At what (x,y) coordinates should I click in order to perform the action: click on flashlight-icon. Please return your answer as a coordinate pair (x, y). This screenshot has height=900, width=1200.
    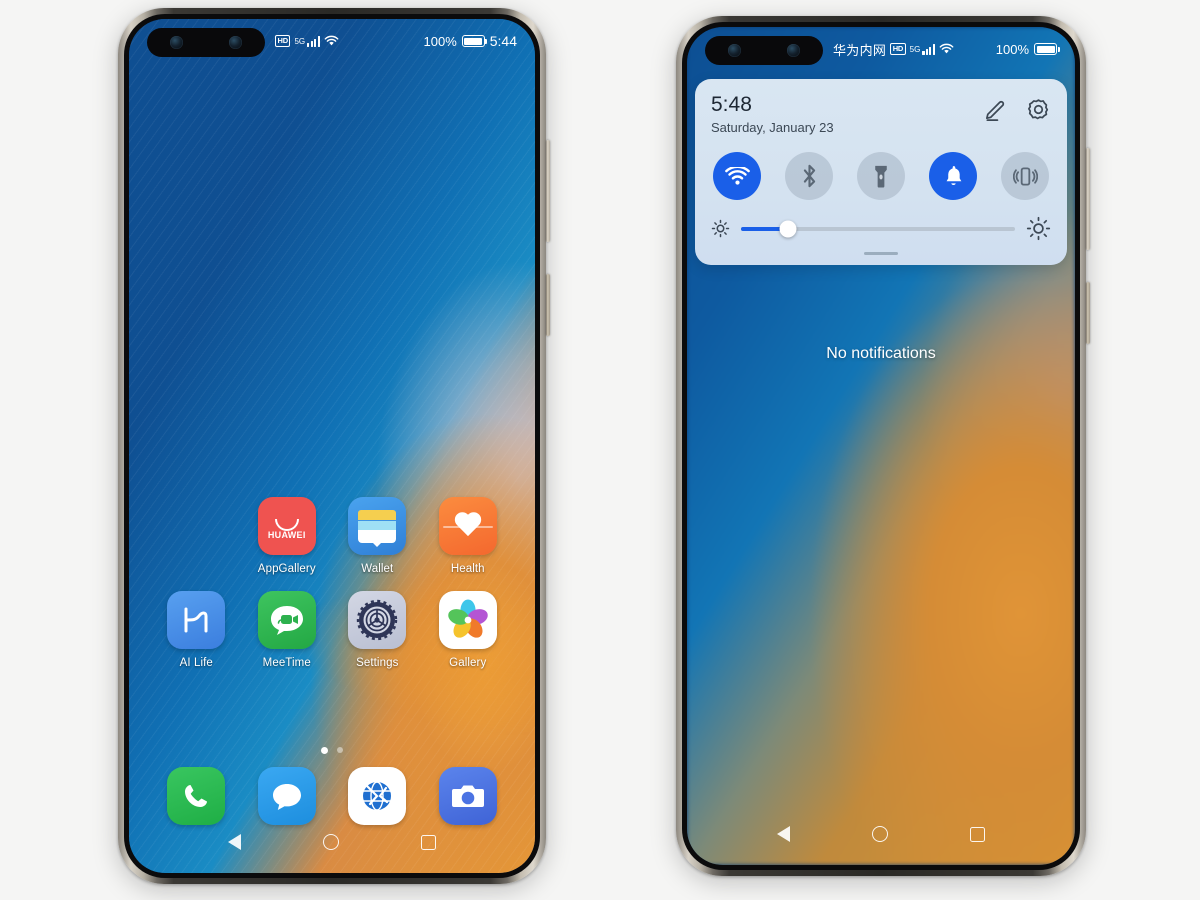
    Looking at the image, I should click on (881, 176).